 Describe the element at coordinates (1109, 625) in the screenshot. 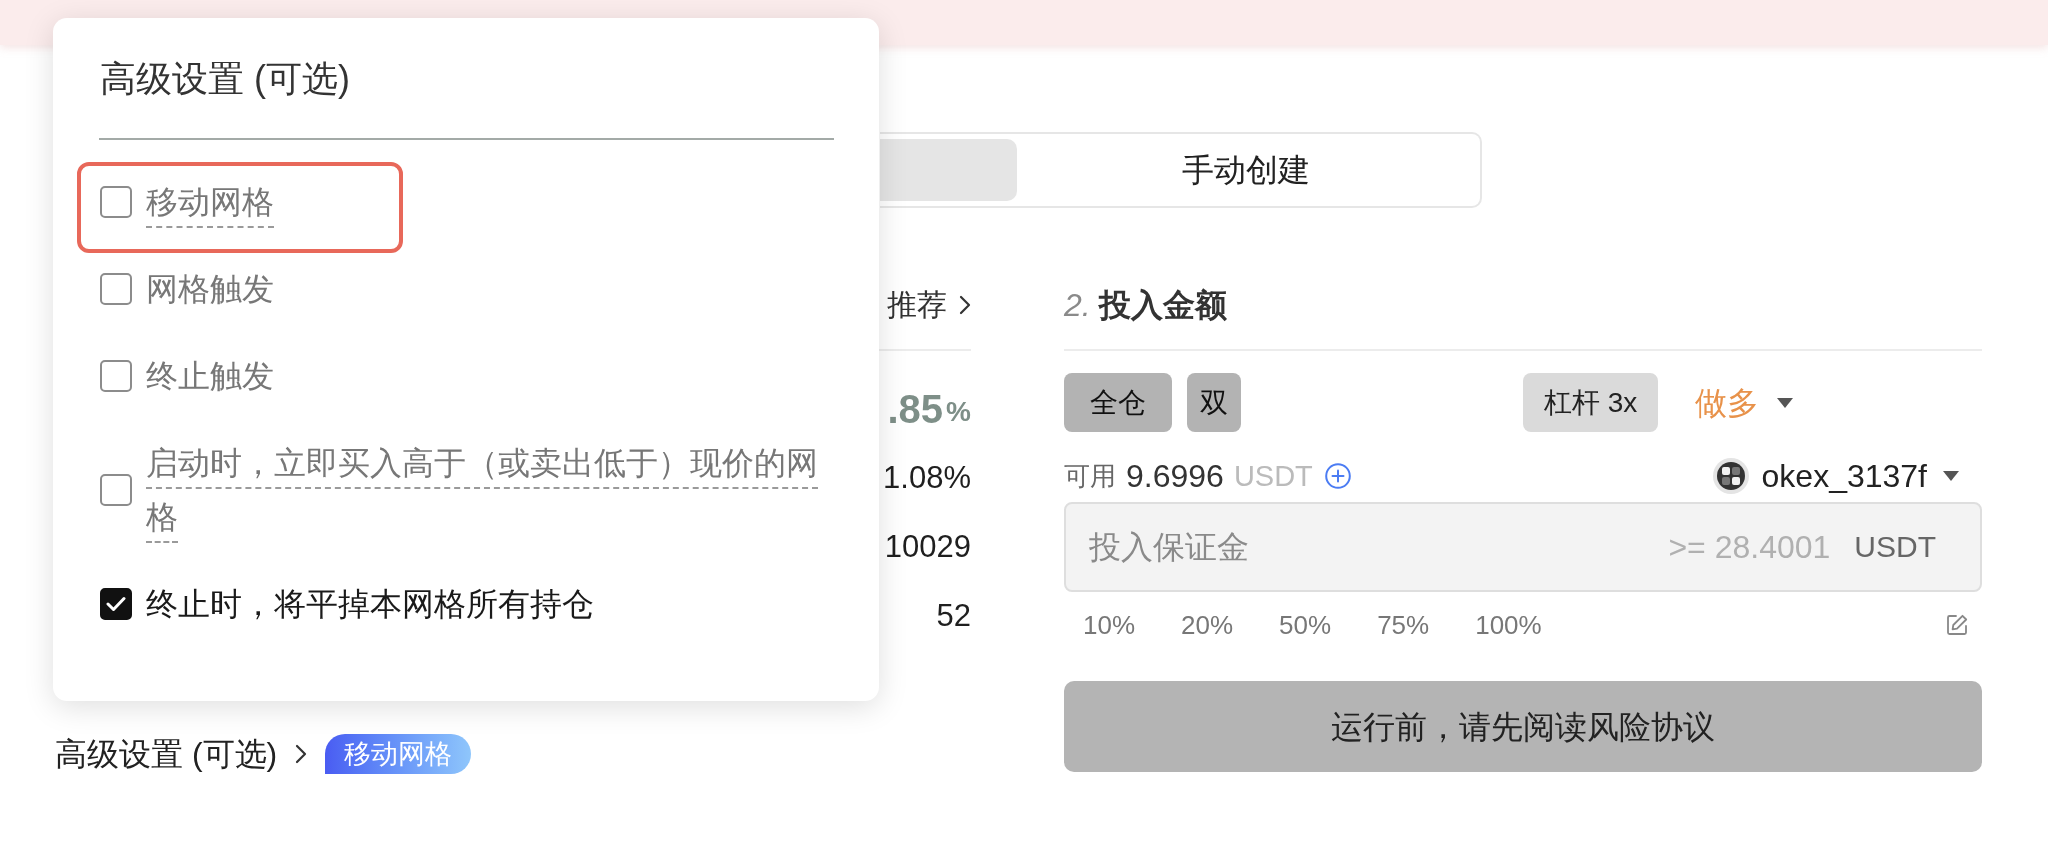

I see `percent-option: 10%` at that location.